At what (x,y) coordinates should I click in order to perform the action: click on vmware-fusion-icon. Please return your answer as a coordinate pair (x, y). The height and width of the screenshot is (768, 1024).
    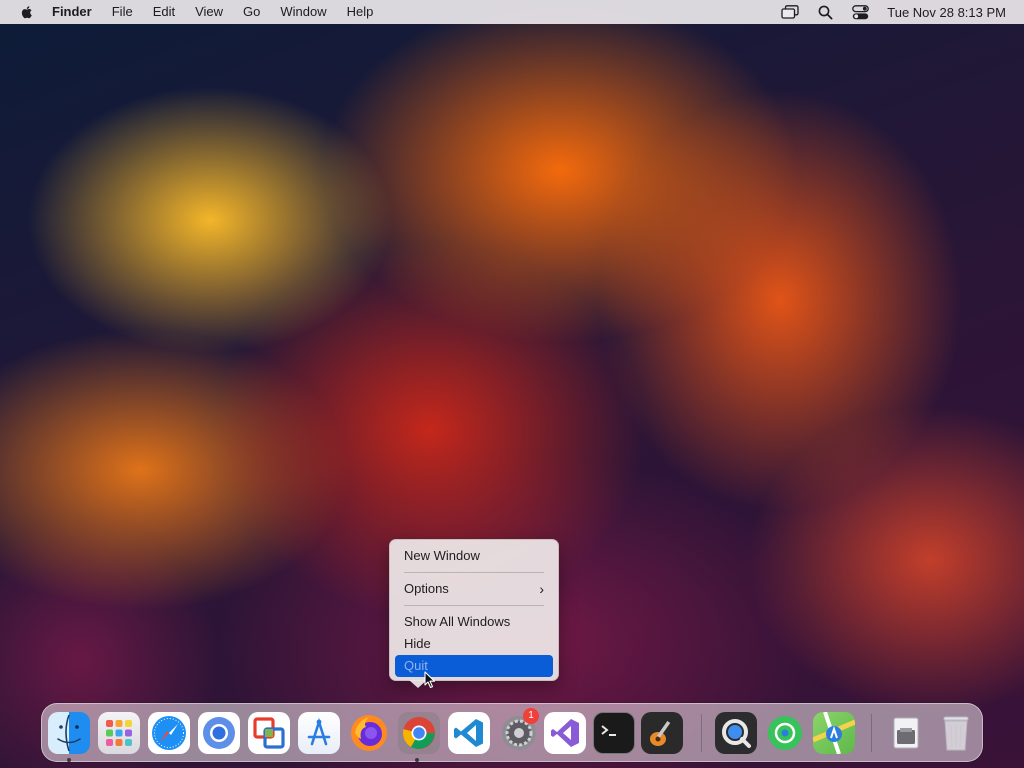
    Looking at the image, I should click on (269, 733).